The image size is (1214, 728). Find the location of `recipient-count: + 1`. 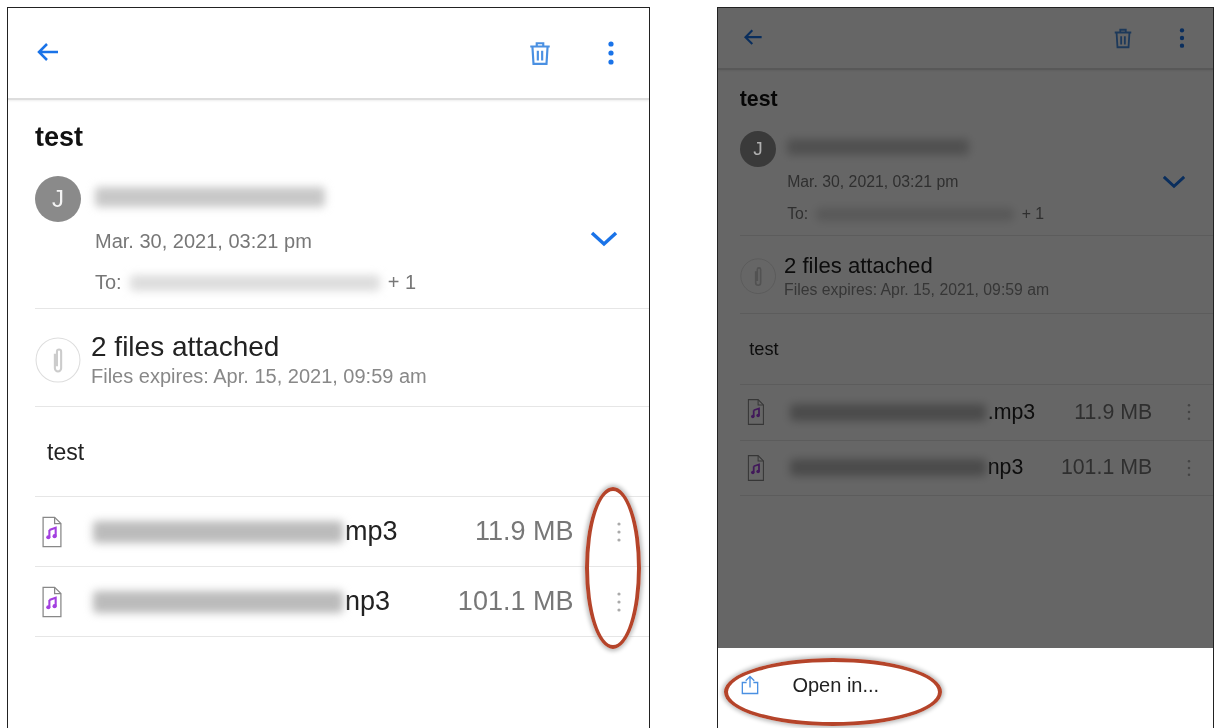

recipient-count: + 1 is located at coordinates (402, 282).